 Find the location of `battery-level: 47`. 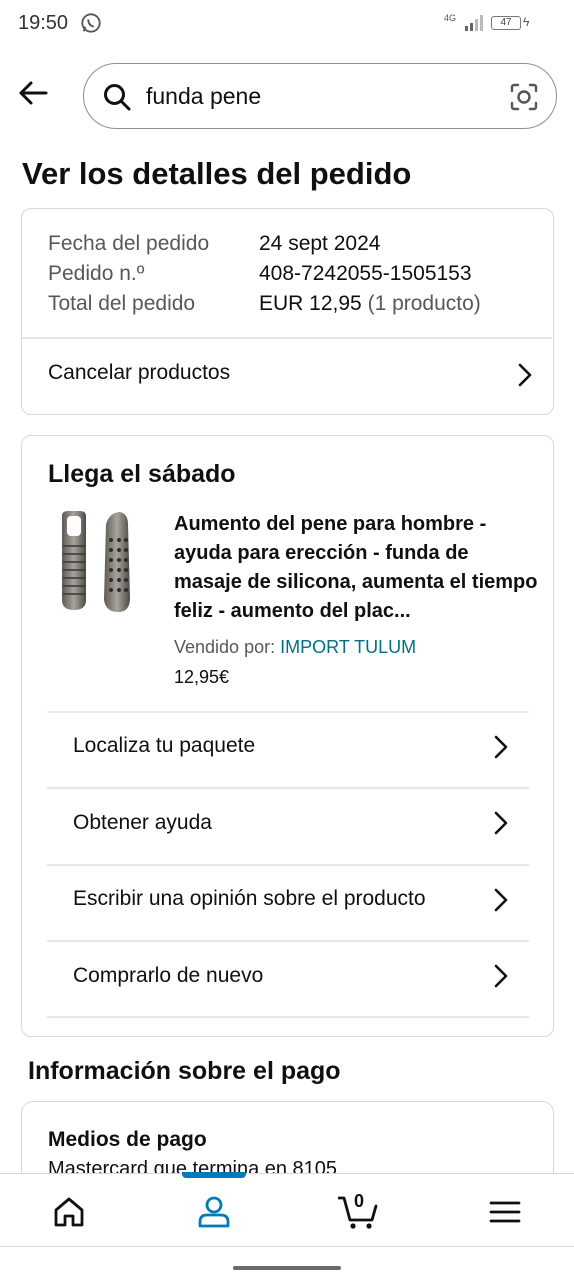

battery-level: 47 is located at coordinates (506, 22).